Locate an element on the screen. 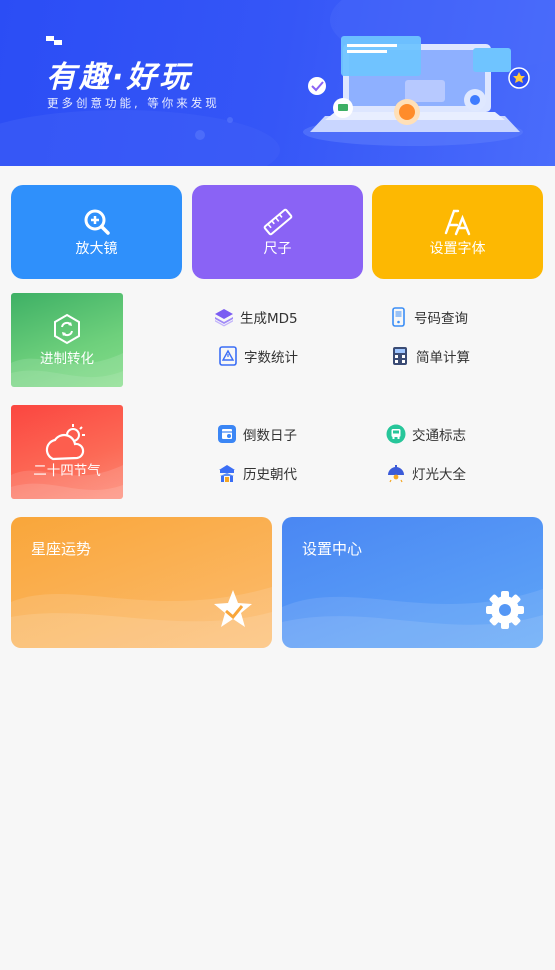  laptop-illustration-icon is located at coordinates (416, 91).